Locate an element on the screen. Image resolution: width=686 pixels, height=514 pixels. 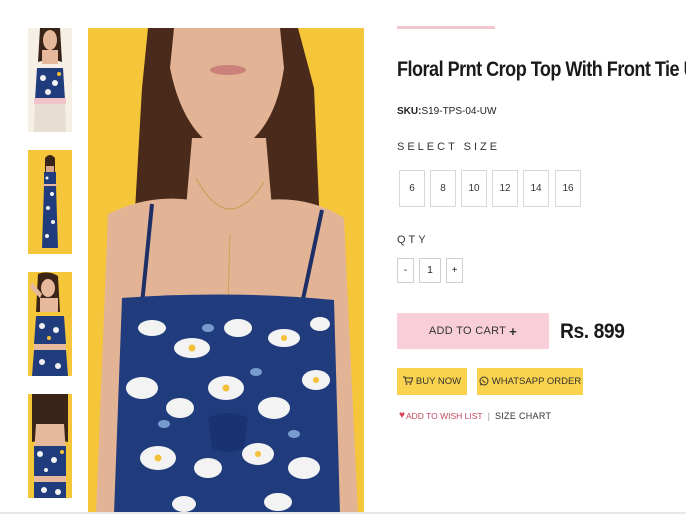
size-chart-link: SIZE CHART is located at coordinates (523, 416).